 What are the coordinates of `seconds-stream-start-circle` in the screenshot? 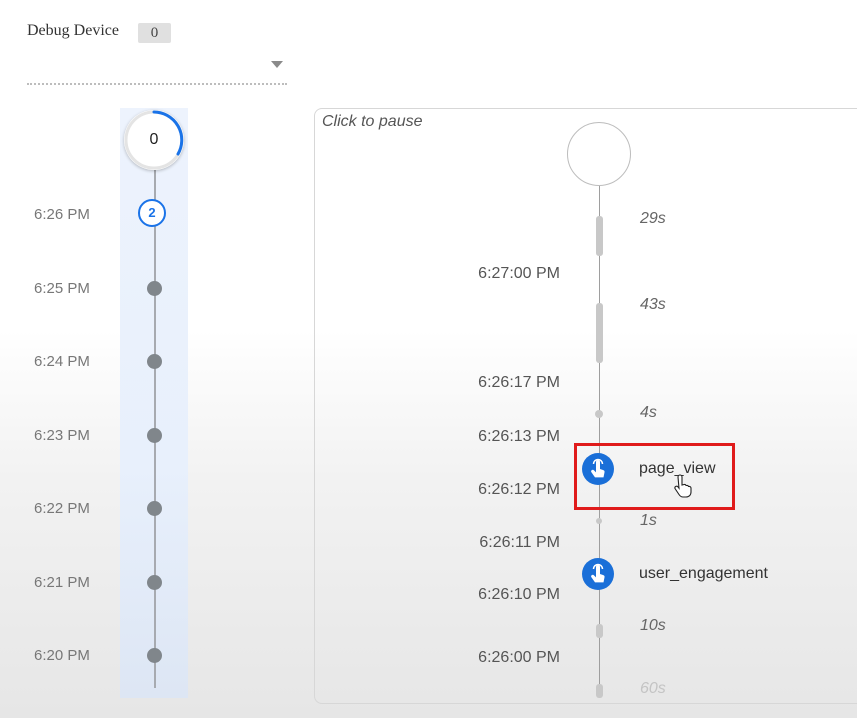 It's located at (599, 154).